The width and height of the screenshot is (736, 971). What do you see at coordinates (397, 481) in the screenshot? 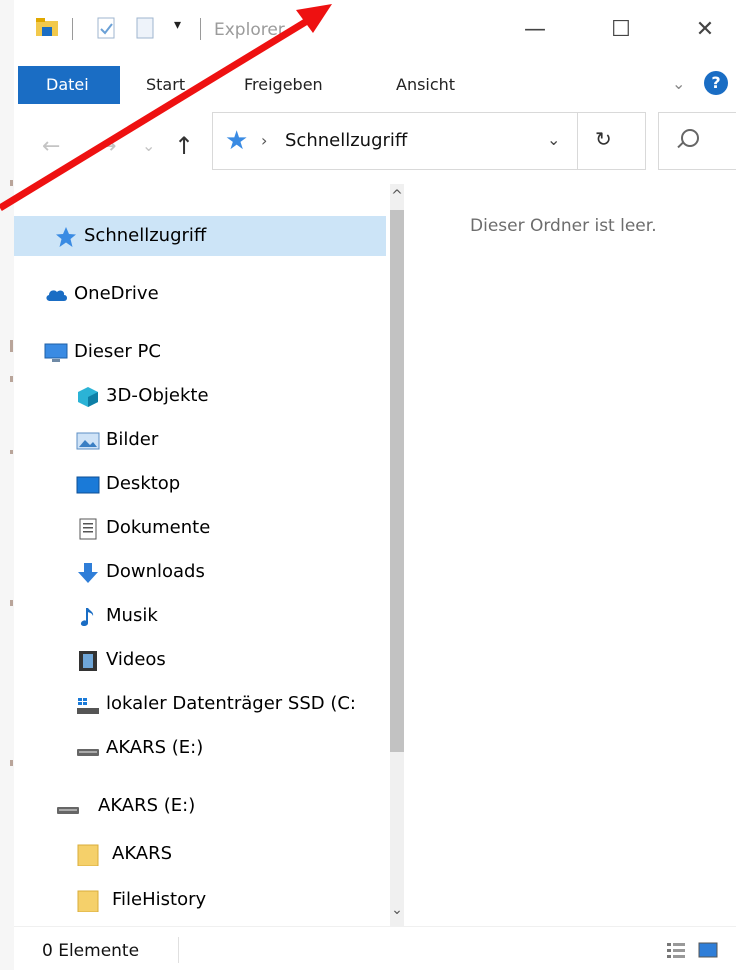
I see `scrollbar-thumb` at bounding box center [397, 481].